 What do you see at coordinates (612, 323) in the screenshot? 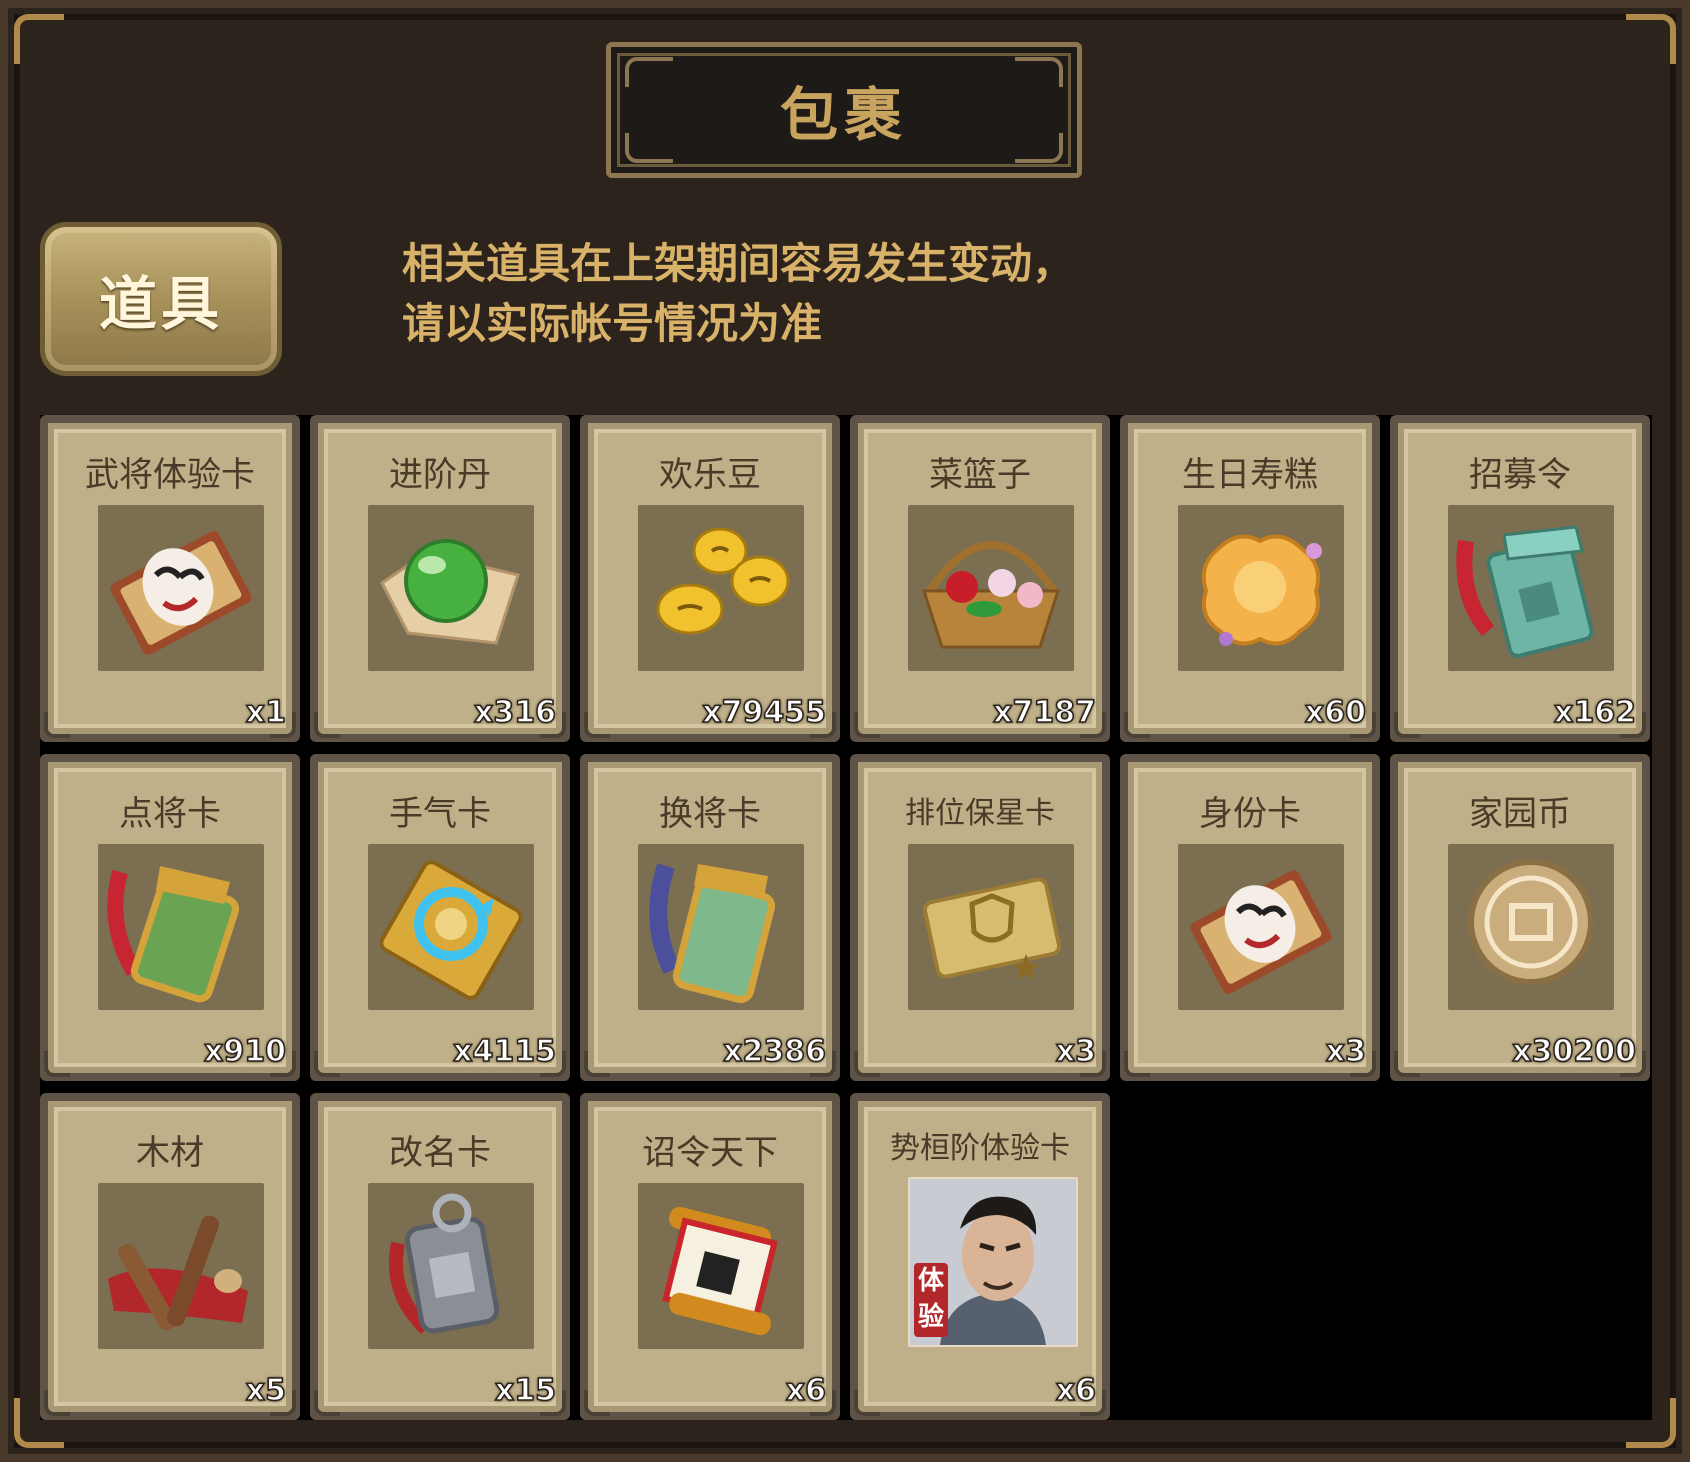
I see `notice-line-2: 请以实际帐号情况为准` at bounding box center [612, 323].